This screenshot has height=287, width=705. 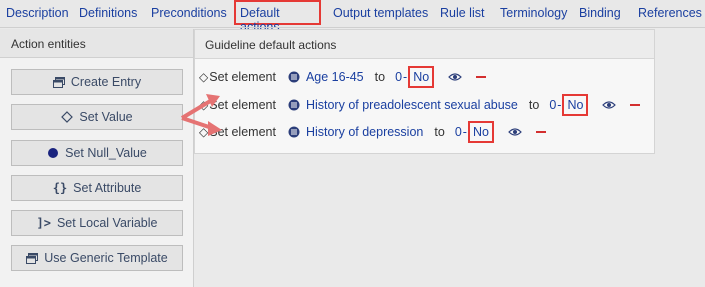 What do you see at coordinates (670, 13) in the screenshot?
I see `tab-references: References` at bounding box center [670, 13].